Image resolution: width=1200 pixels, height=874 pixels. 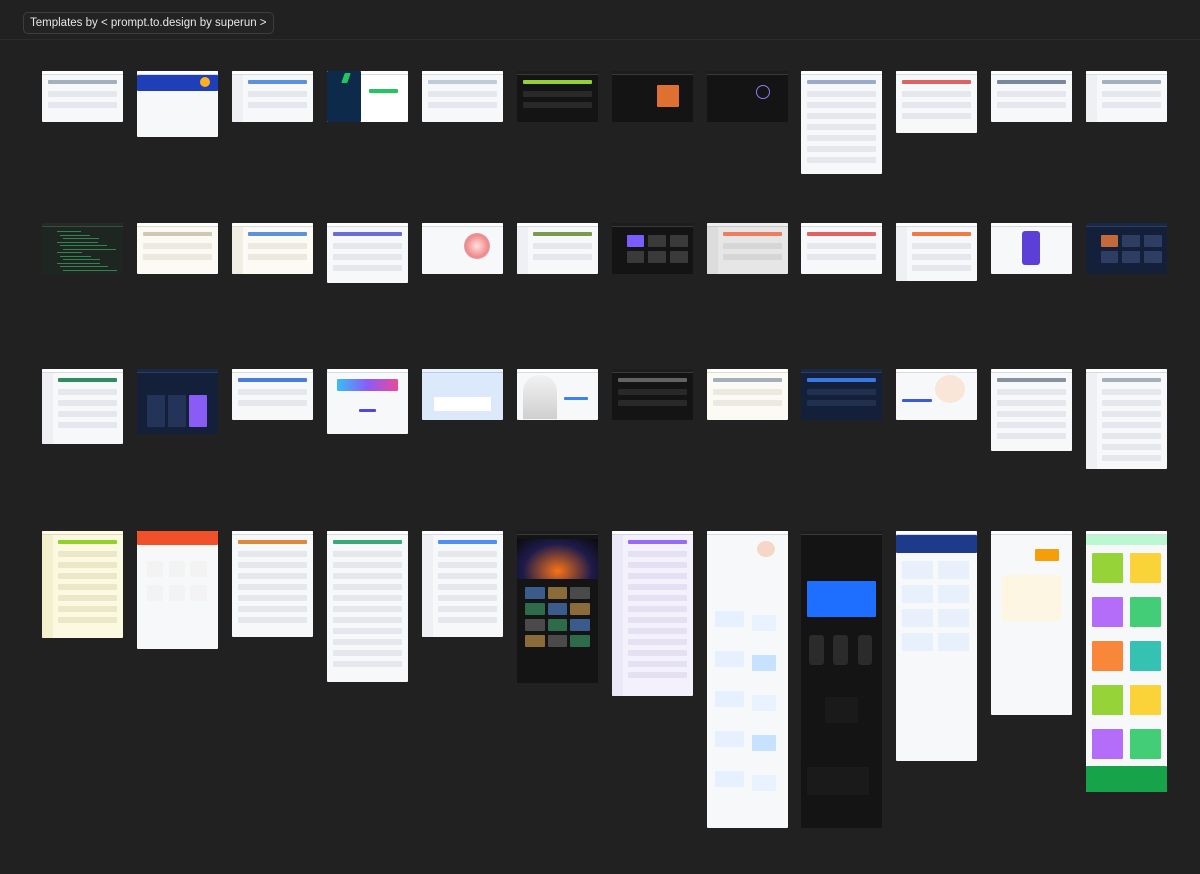 I want to click on thumbnail-phone, so click(x=816, y=650).